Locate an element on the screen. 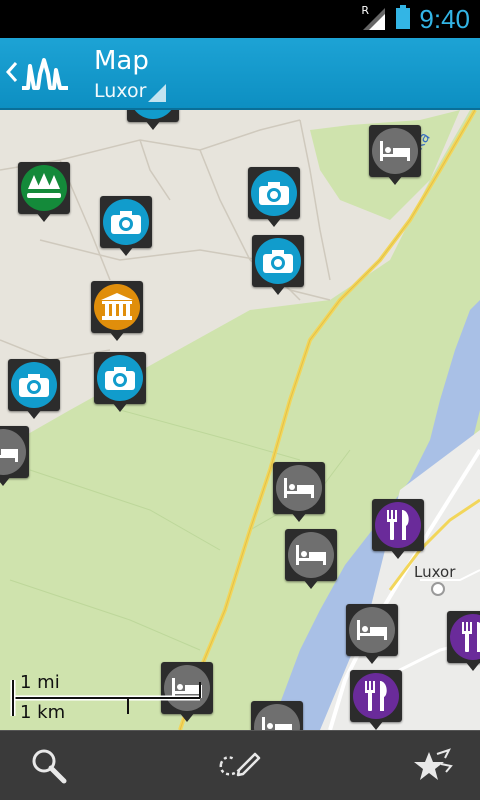 The image size is (480, 800). scale-km-label: 1 km is located at coordinates (43, 712).